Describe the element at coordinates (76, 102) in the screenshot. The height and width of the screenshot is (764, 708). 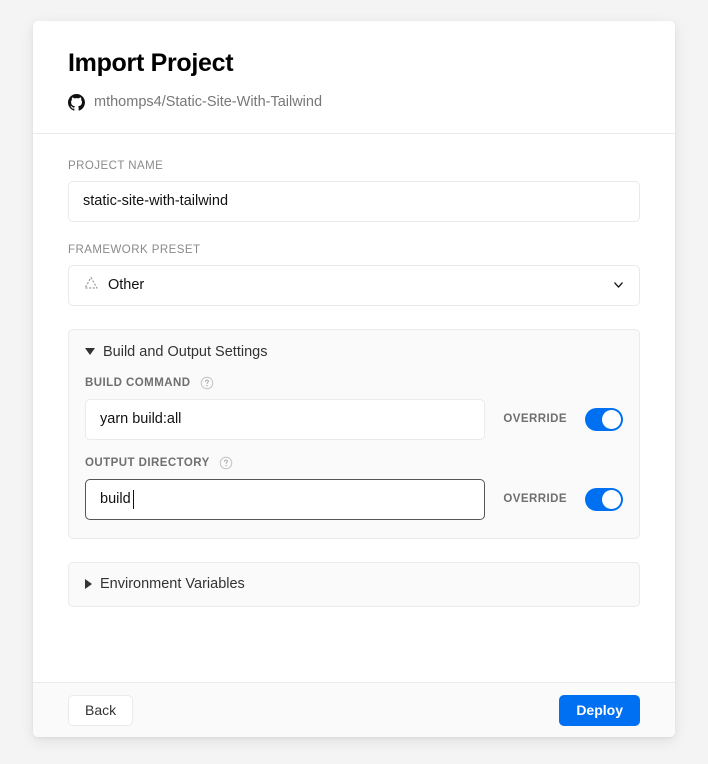
I see `github-icon` at that location.